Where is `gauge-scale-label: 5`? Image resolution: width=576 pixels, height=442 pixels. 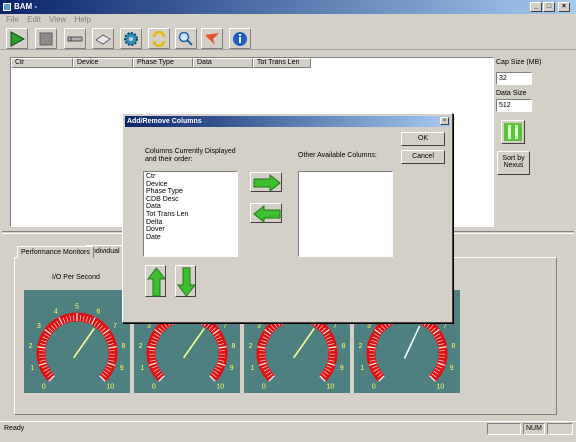
gauge-scale-label: 5 is located at coordinates (77, 307).